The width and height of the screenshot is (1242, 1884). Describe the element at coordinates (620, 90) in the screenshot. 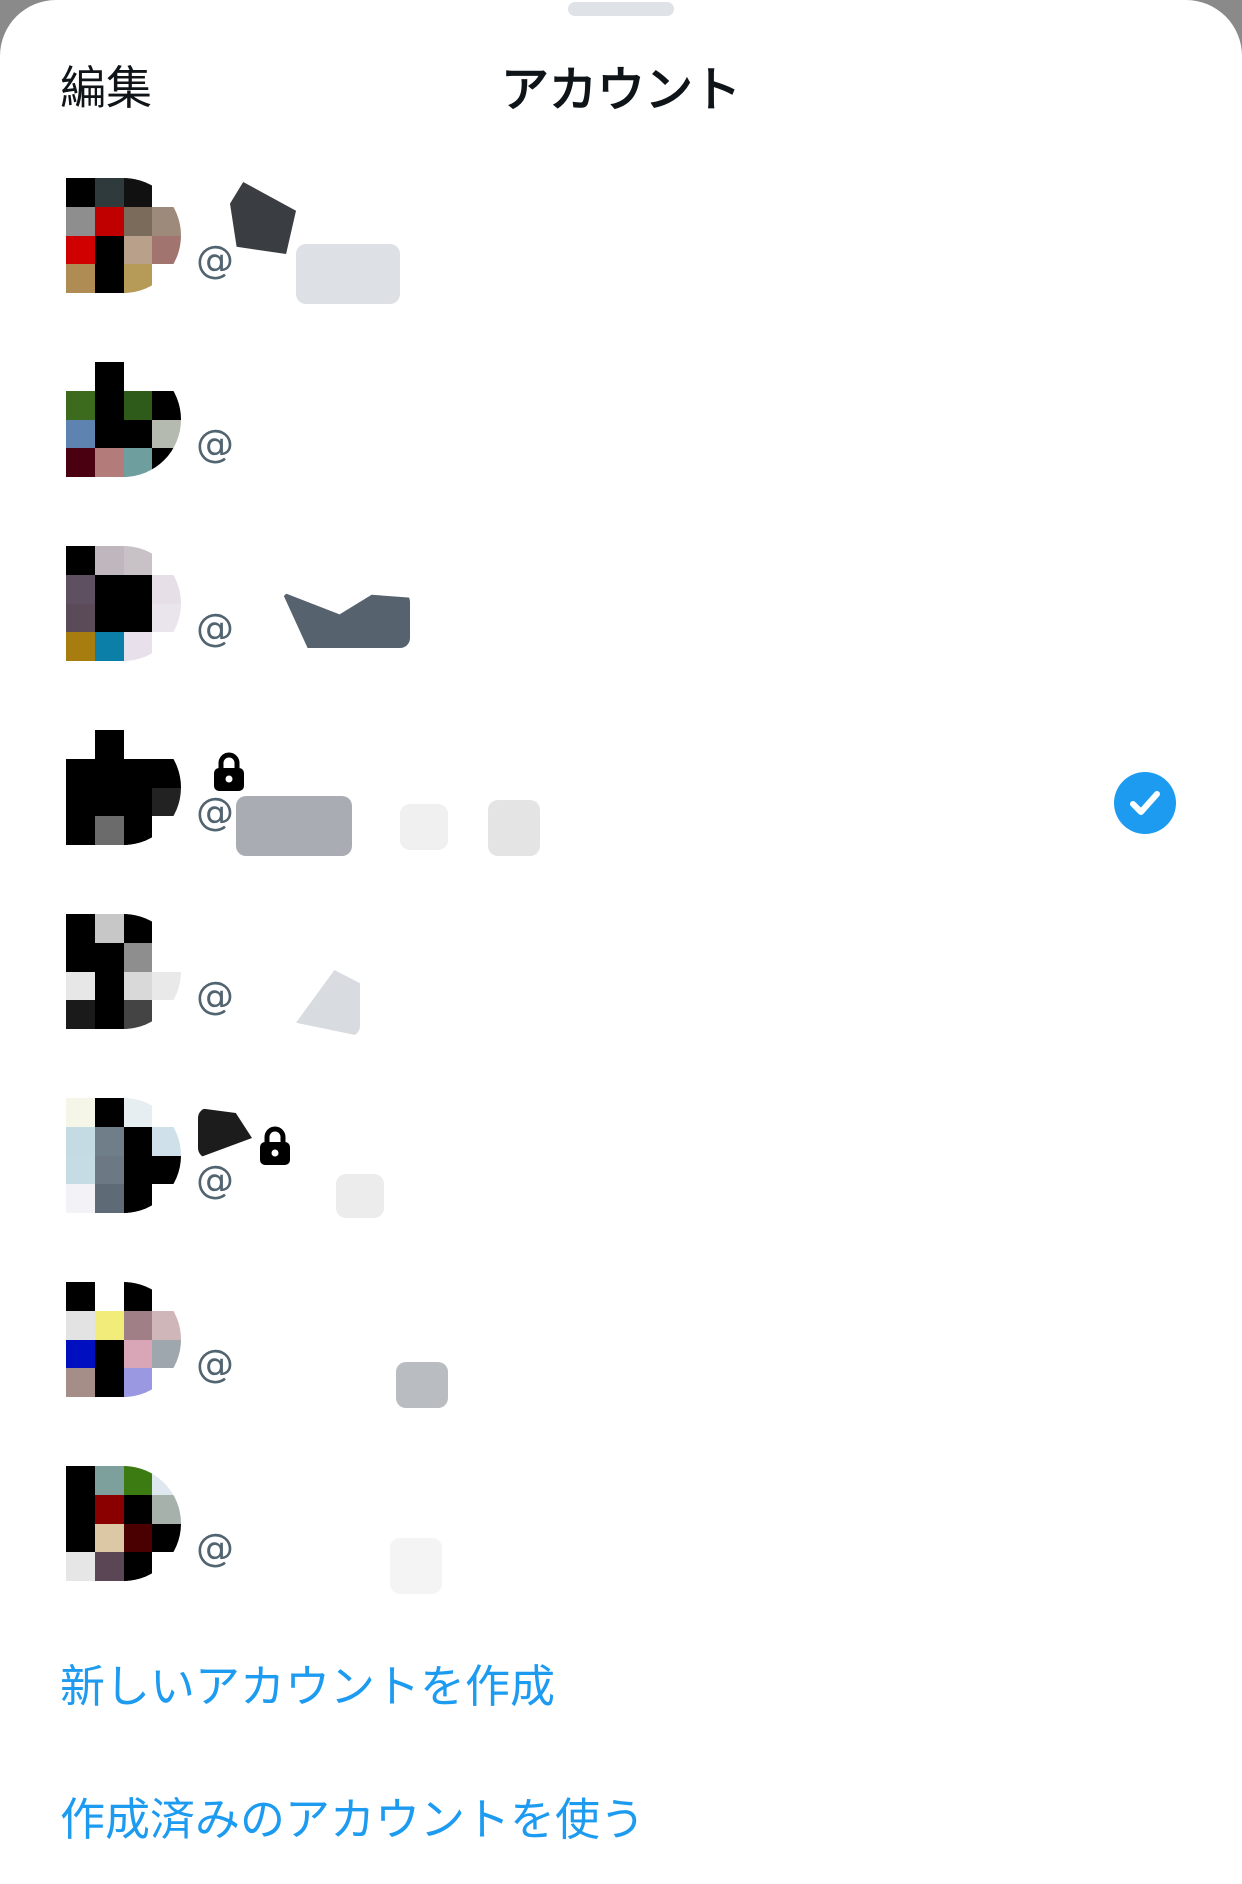

I see `page-title: アカウント` at that location.